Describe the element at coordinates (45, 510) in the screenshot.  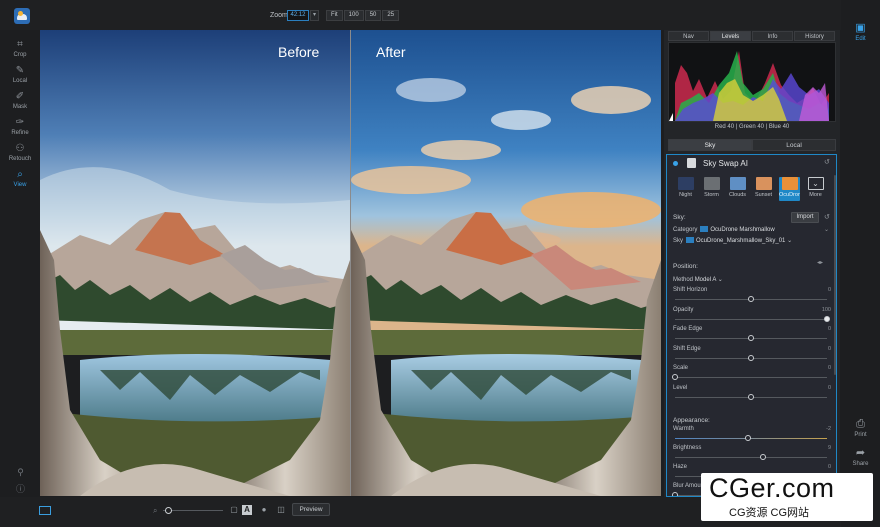
I see `display-mode-icon` at that location.